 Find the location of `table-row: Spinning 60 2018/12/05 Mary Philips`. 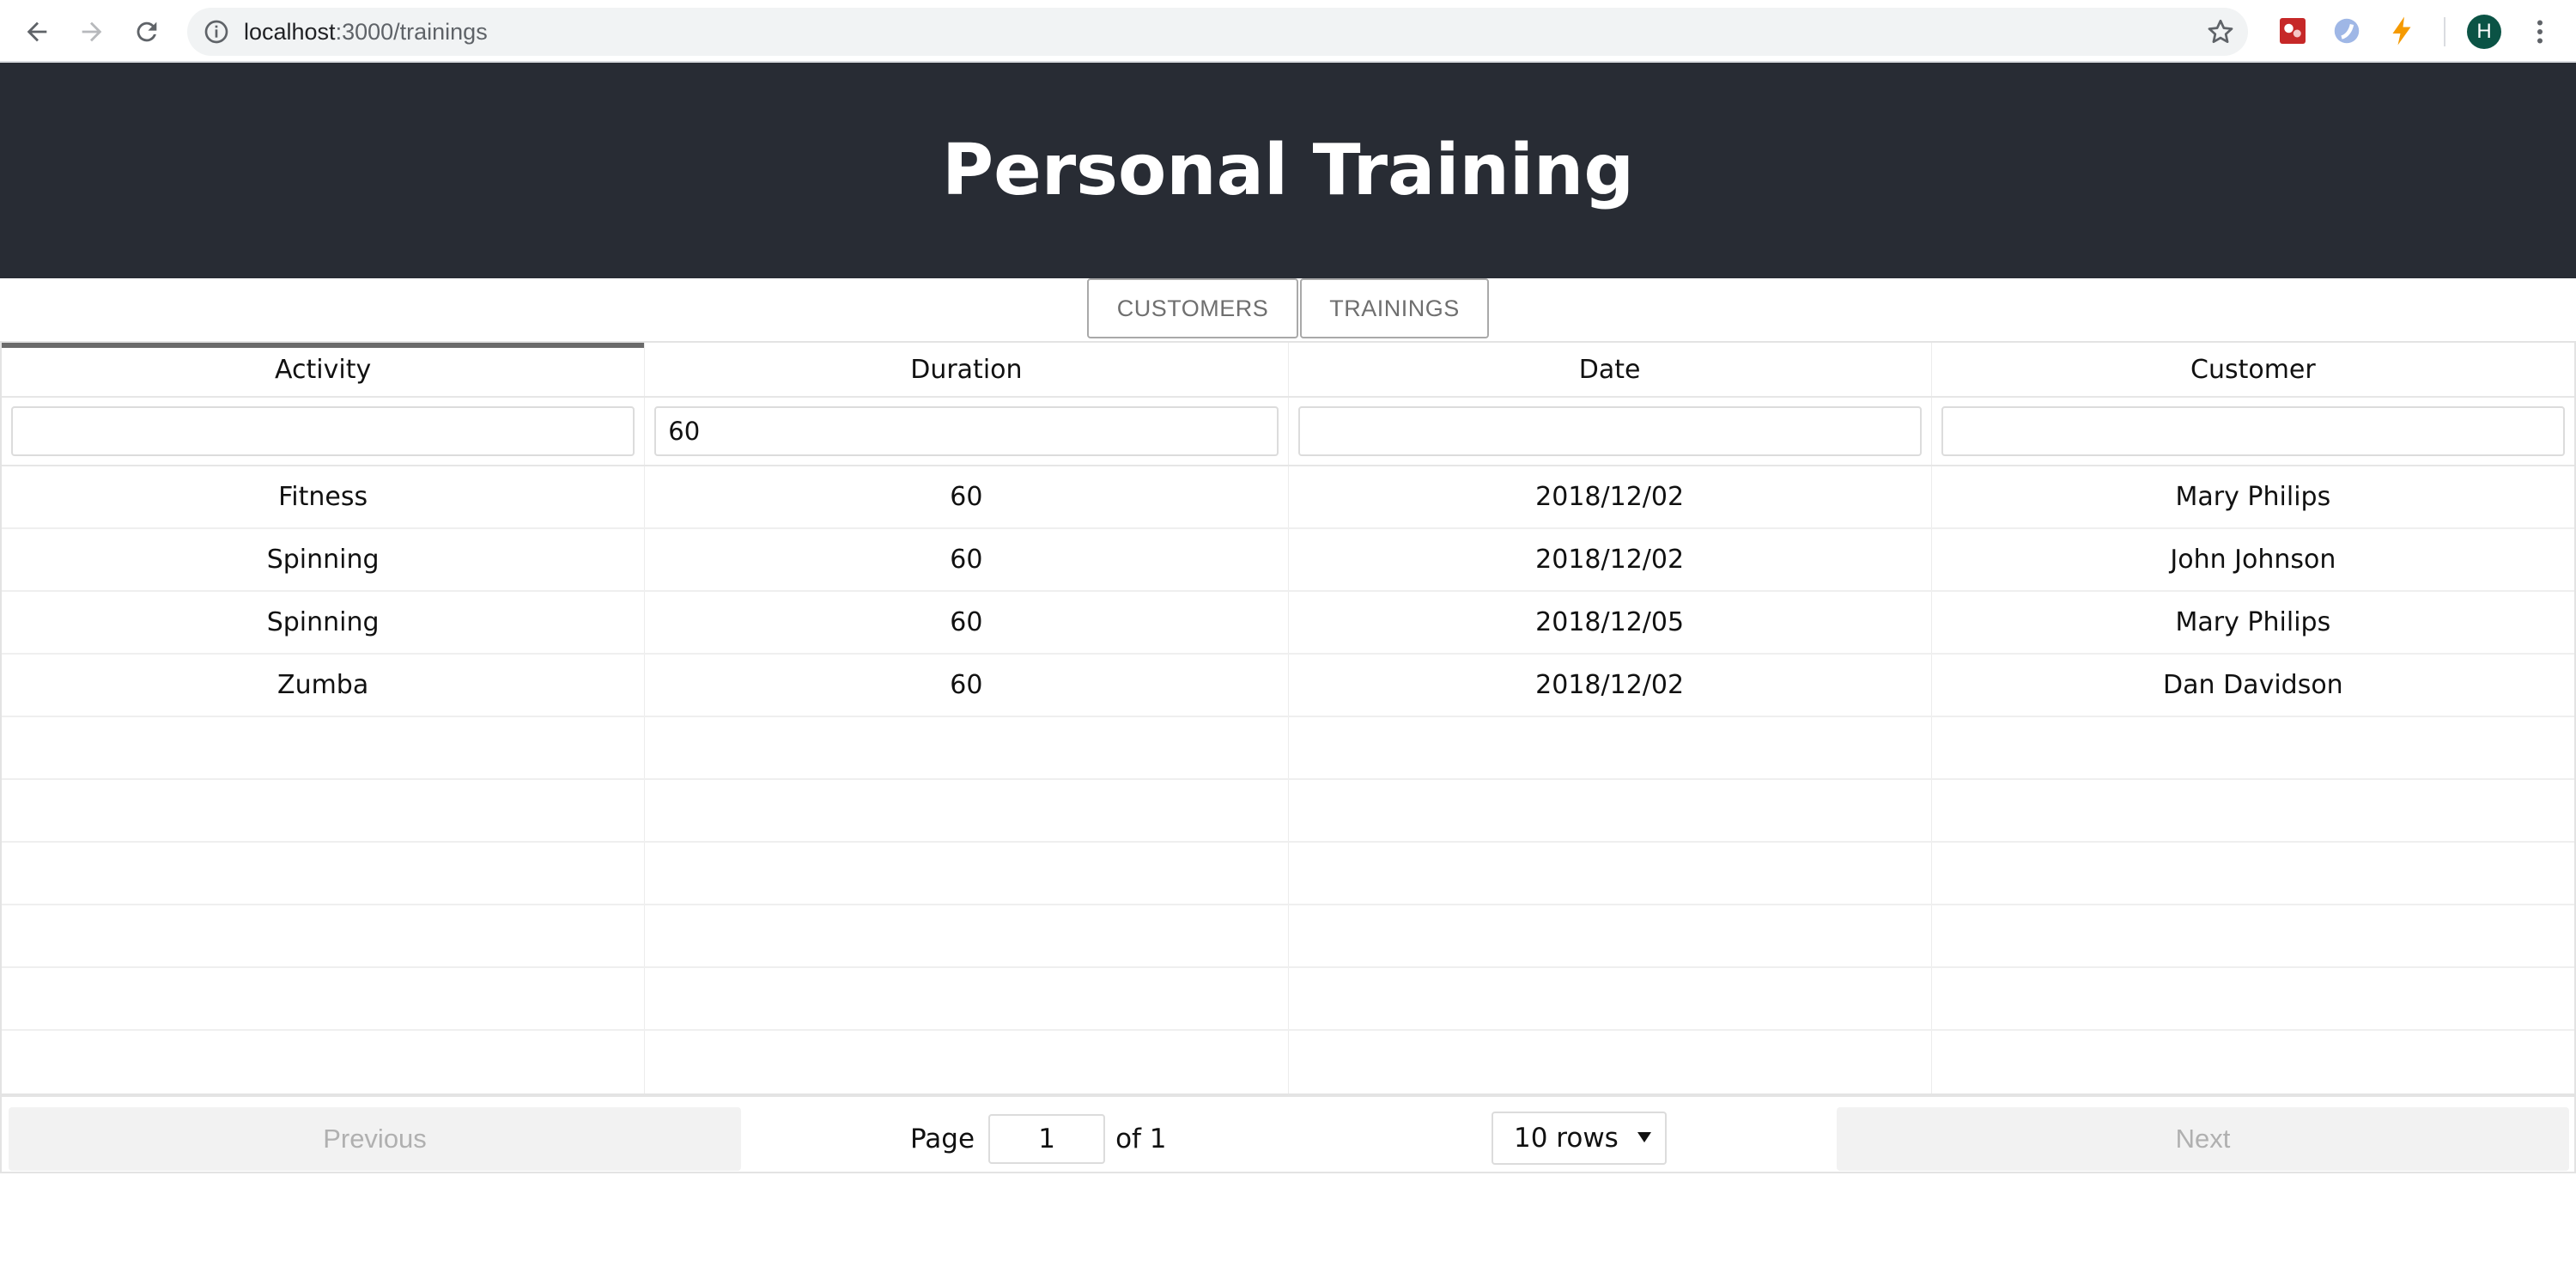

table-row: Spinning 60 2018/12/05 Mary Philips is located at coordinates (1288, 623).